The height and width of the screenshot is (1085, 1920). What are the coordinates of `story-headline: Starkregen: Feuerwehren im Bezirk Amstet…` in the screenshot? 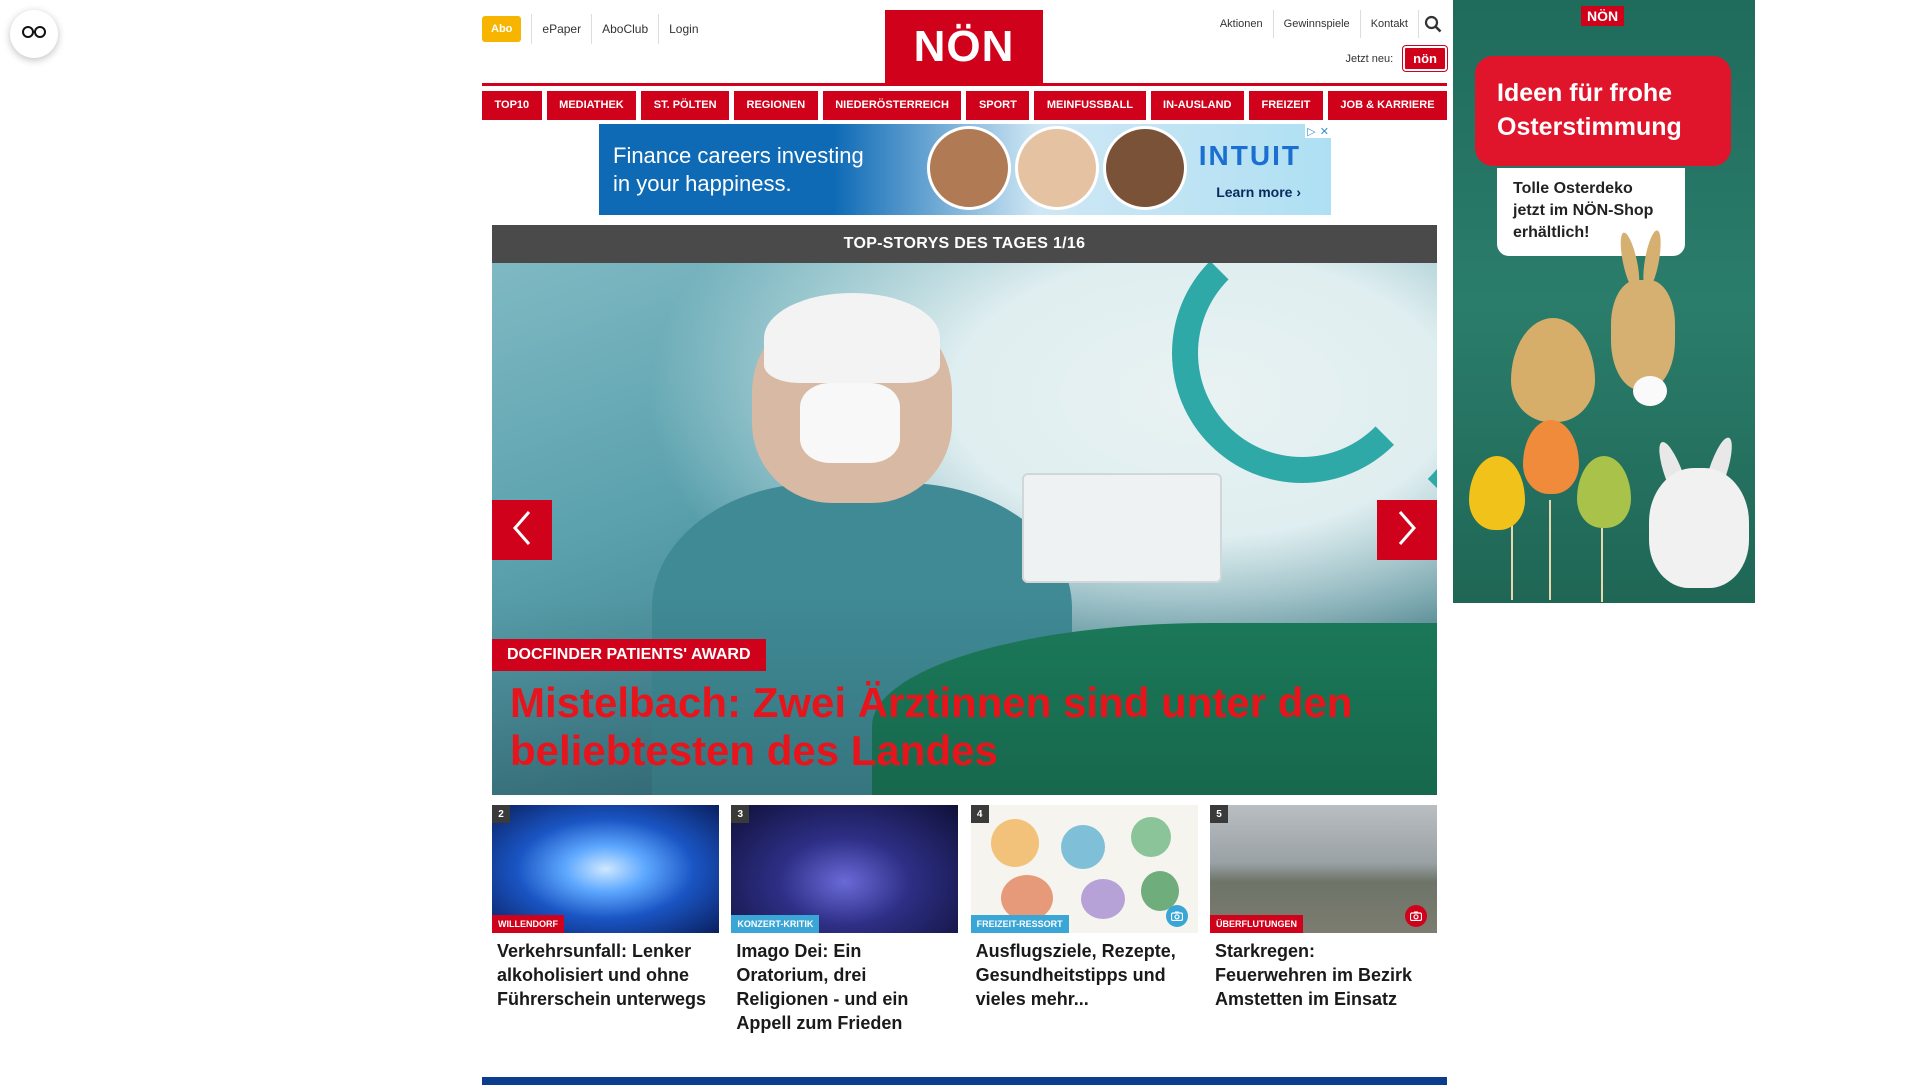 It's located at (1323, 975).